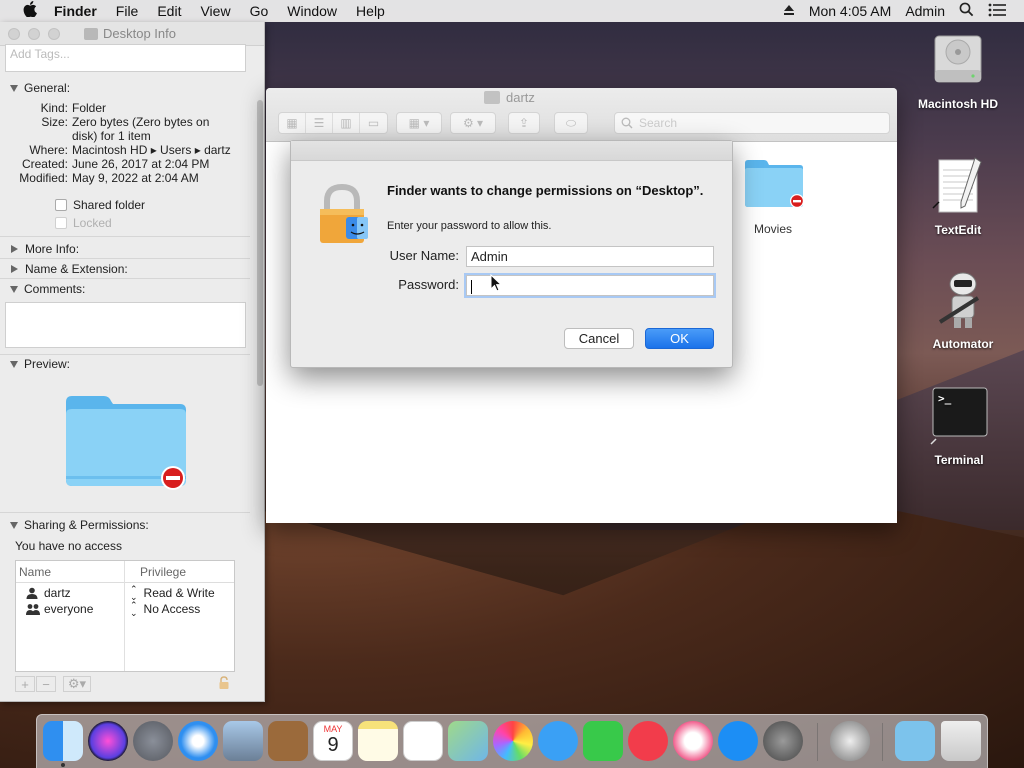  What do you see at coordinates (312, 11) in the screenshot?
I see `menu-window: Window` at bounding box center [312, 11].